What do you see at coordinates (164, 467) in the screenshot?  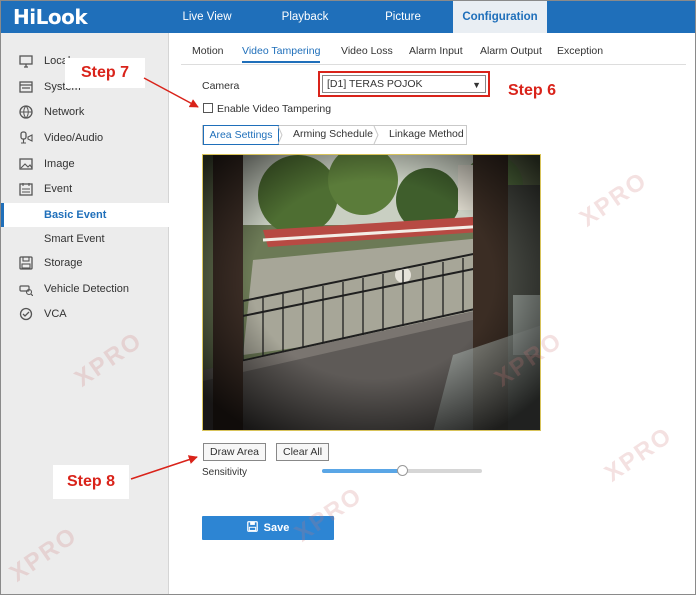 I see `step8-arrow` at bounding box center [164, 467].